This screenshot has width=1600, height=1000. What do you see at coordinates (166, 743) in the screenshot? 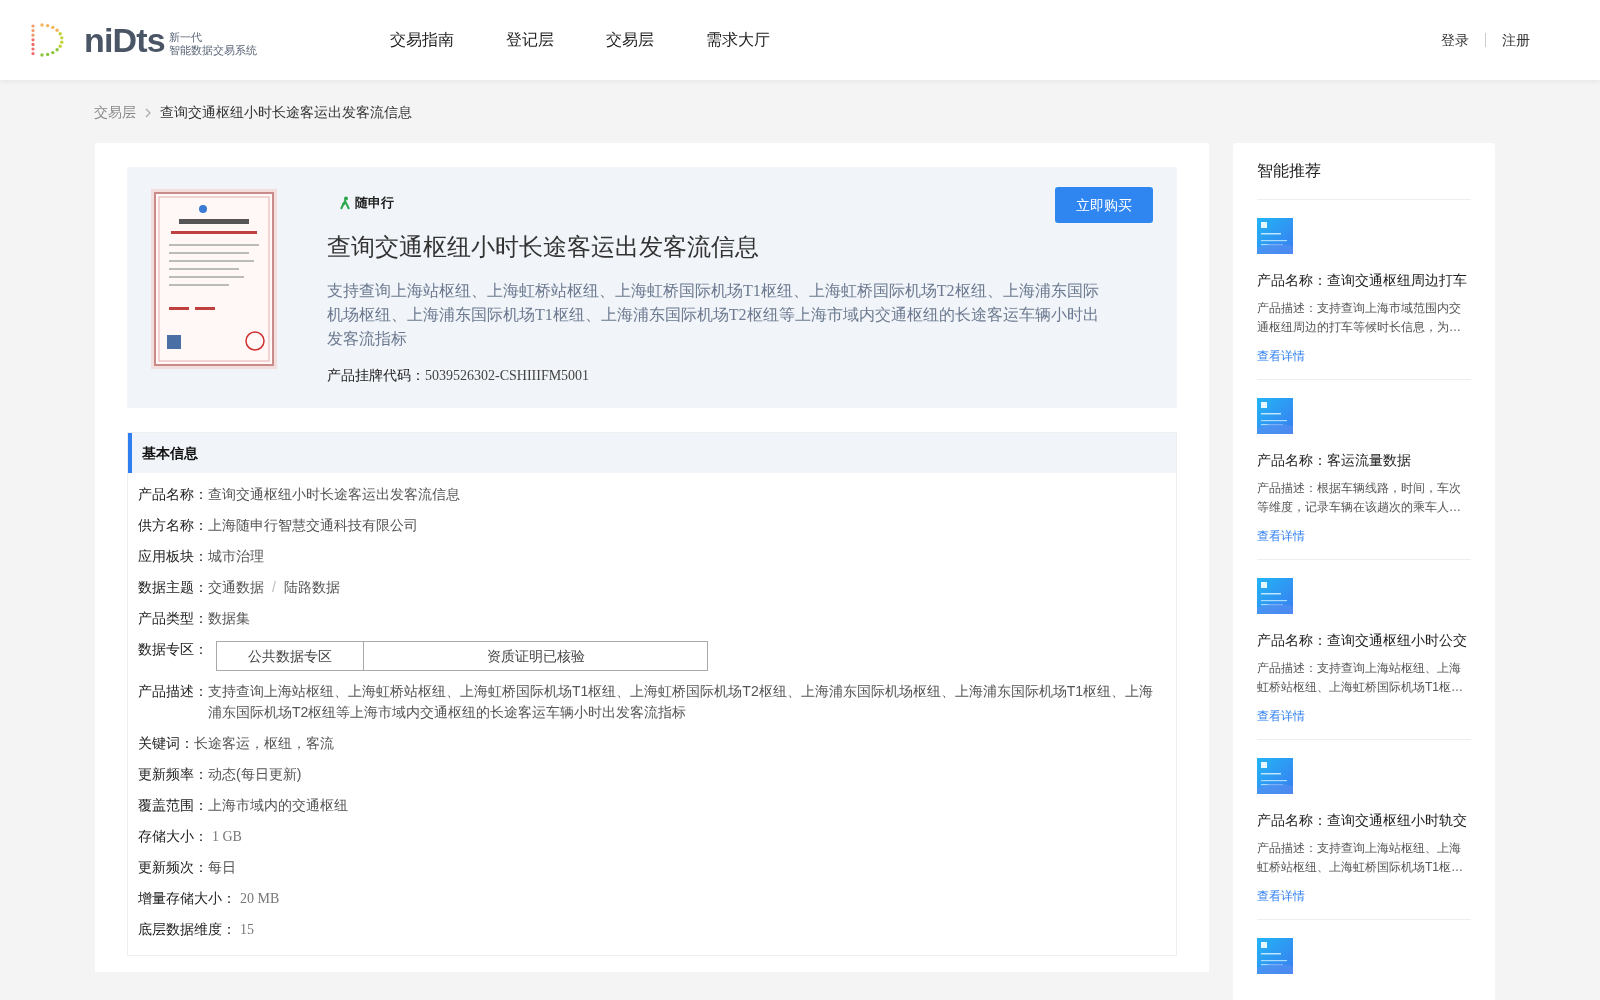
I see `field-label: 关键词：` at bounding box center [166, 743].